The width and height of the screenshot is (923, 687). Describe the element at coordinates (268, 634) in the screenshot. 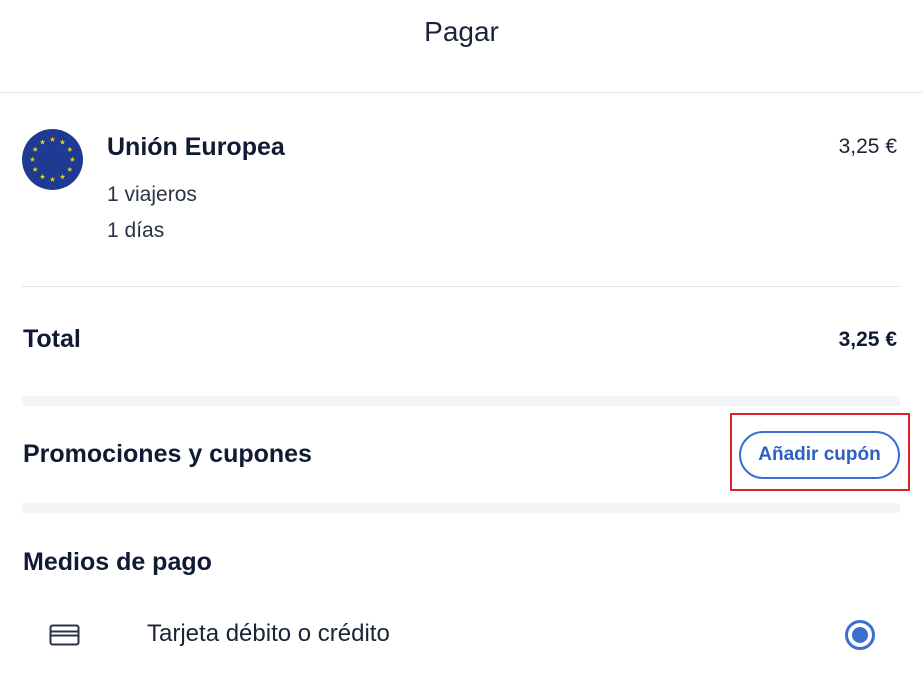

I see `payment-method-label: Tarjeta débito o crédito` at that location.